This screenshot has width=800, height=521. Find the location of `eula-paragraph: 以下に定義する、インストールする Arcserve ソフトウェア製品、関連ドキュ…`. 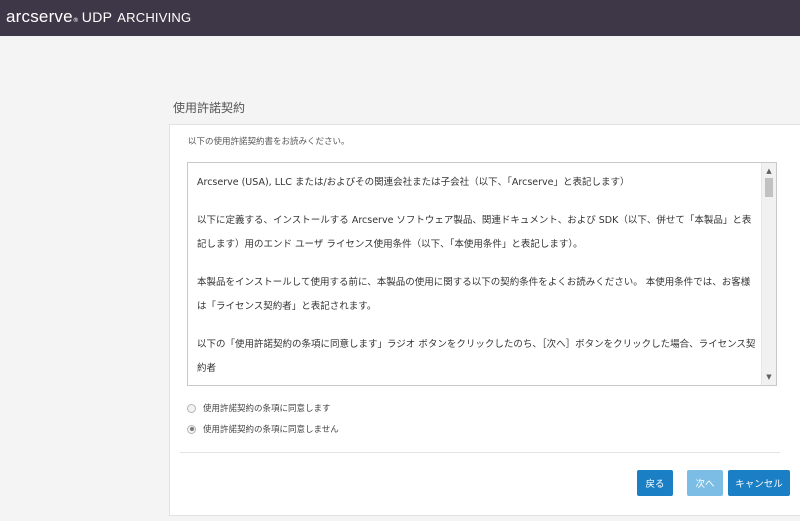

eula-paragraph: 以下に定義する、インストールする Arcserve ソフトウェア製品、関連ドキュ… is located at coordinates (474, 232).